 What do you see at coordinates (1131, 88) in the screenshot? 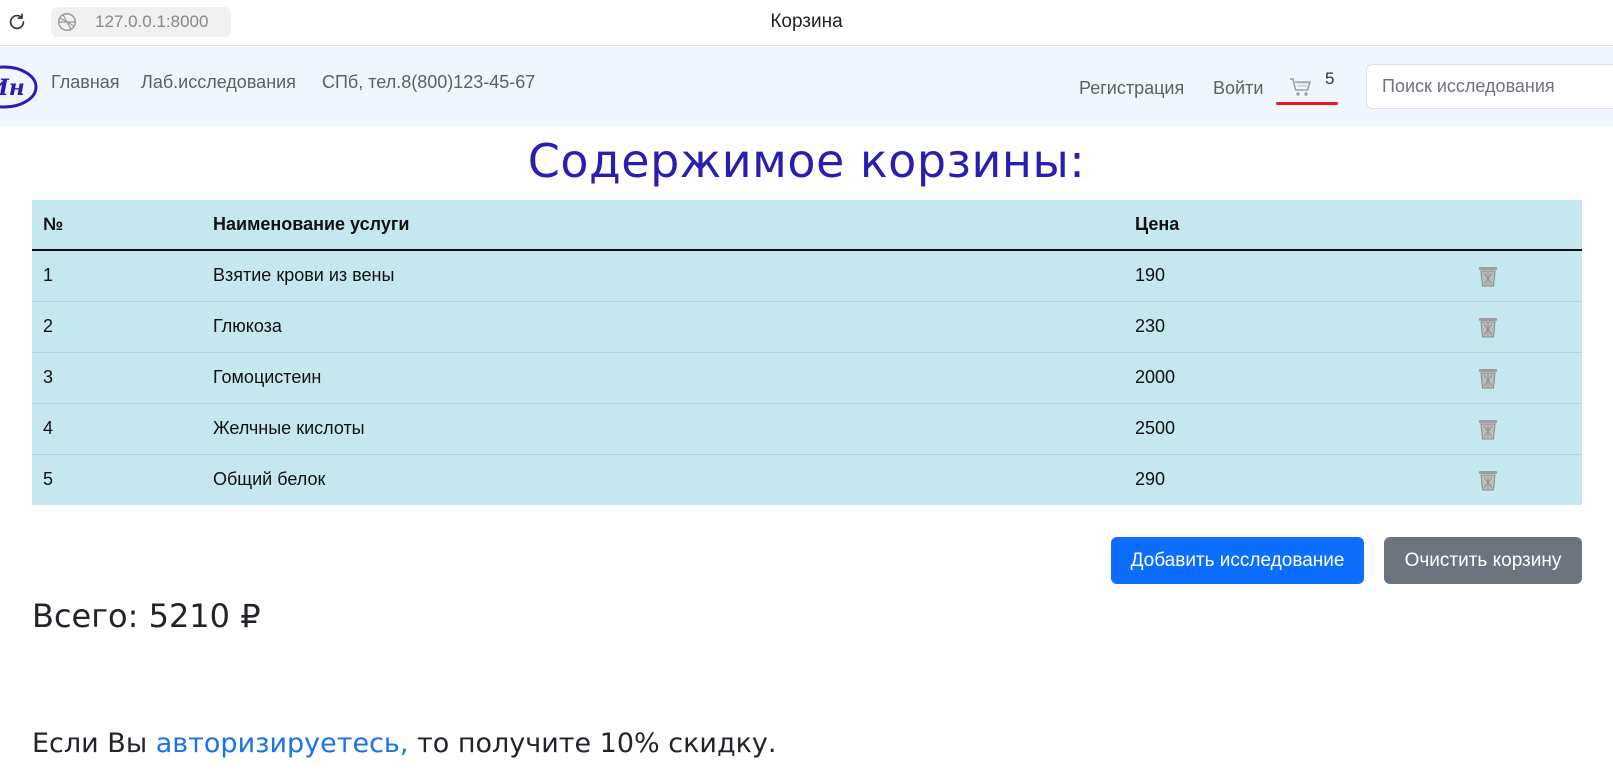
I see `register-link: Регистрация` at bounding box center [1131, 88].